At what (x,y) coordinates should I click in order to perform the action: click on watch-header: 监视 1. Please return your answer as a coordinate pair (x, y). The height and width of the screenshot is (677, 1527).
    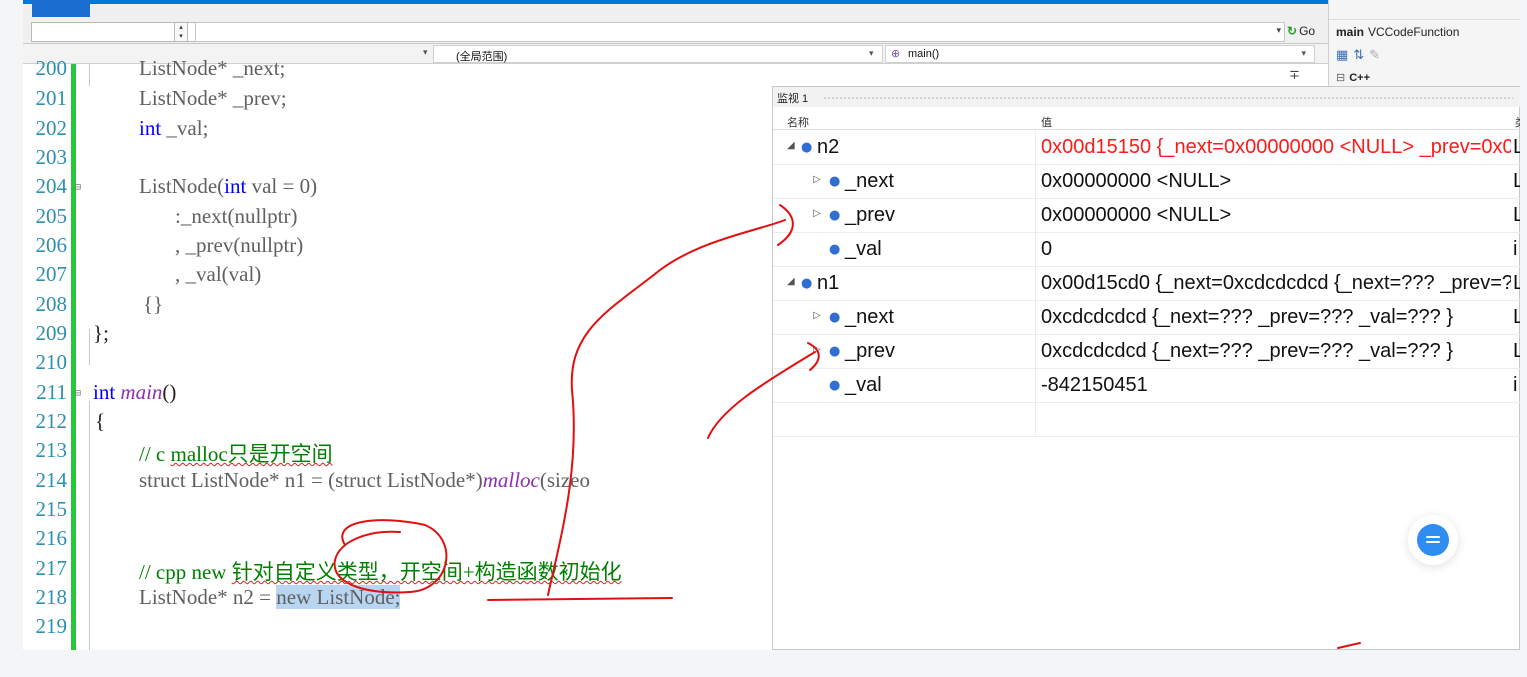
    Looking at the image, I should click on (1146, 97).